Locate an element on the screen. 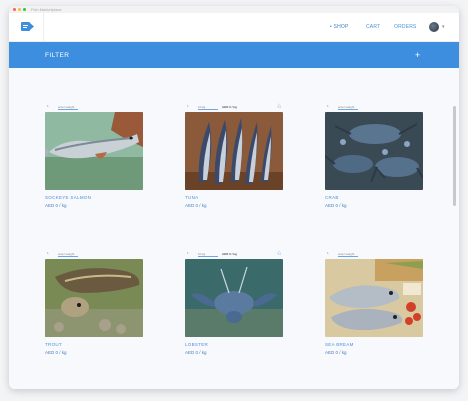 This screenshot has height=401, width=468. product-card: 1 enter weight SEA BREAM AED 0 / kg is located at coordinates (374, 303).